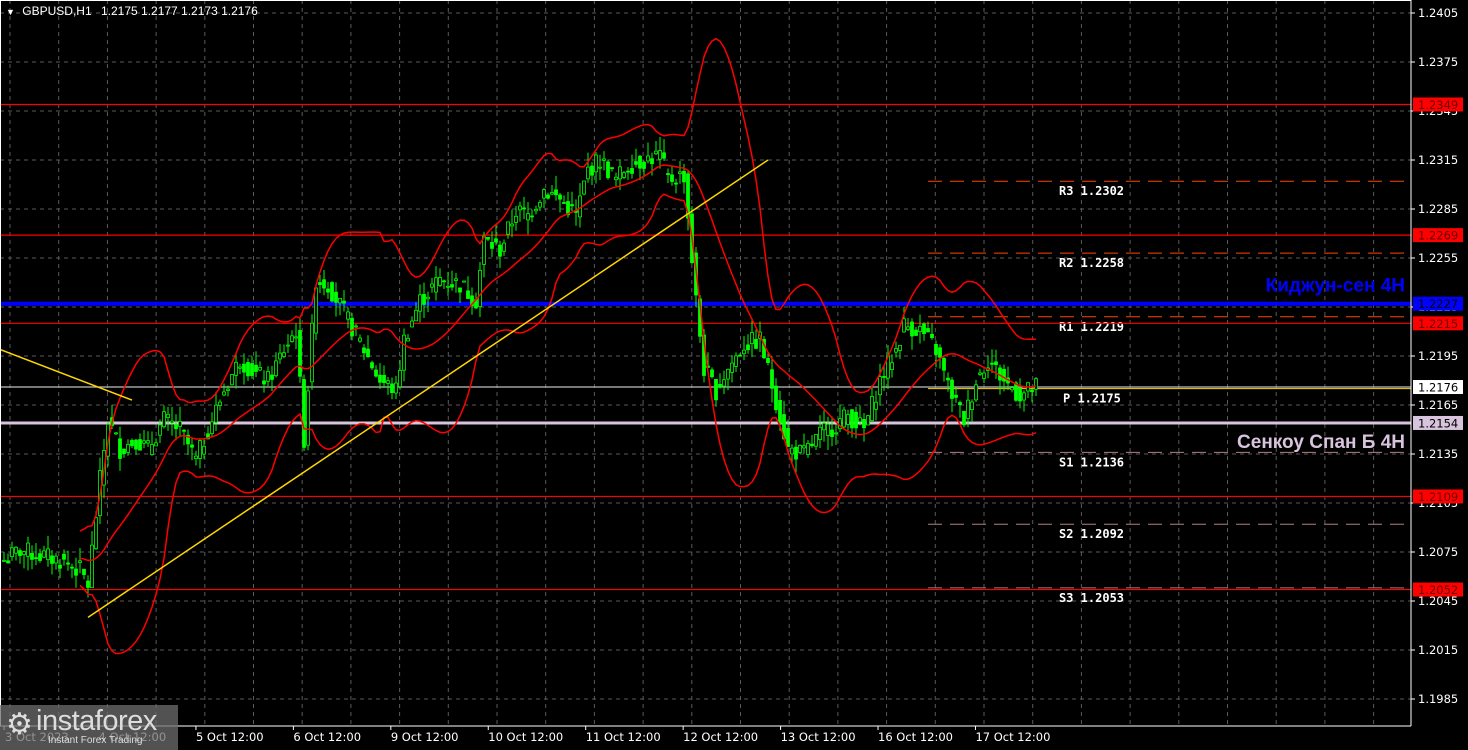 The width and height of the screenshot is (1468, 750). I want to click on ohlc-values: 1.2175 1.2177 1.2173 1.2176, so click(179, 11).